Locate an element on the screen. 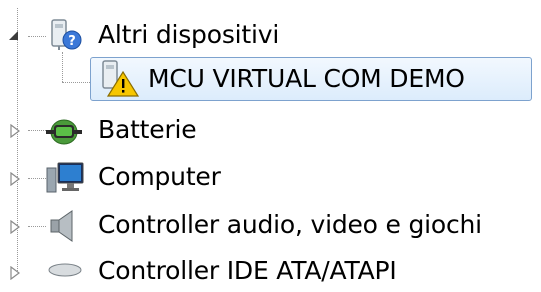 The height and width of the screenshot is (292, 541). tree-item-computer: Computer is located at coordinates (160, 178).